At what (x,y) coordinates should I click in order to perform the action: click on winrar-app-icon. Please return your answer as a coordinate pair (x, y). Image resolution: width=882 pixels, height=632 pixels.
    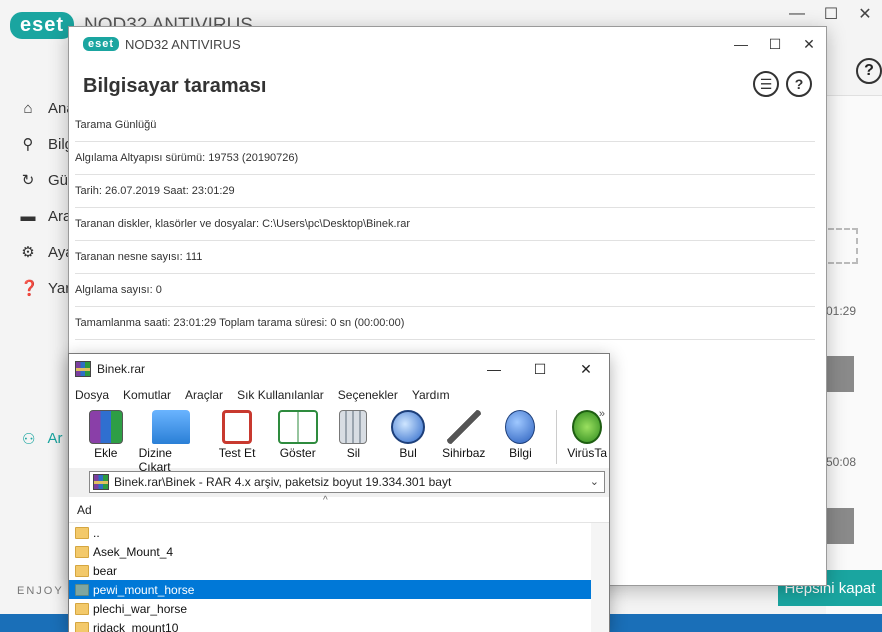
    Looking at the image, I should click on (83, 369).